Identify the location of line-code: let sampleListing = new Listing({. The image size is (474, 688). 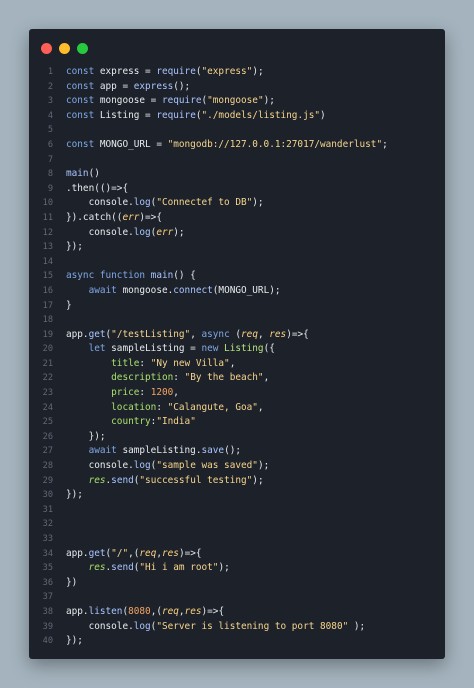
(170, 349).